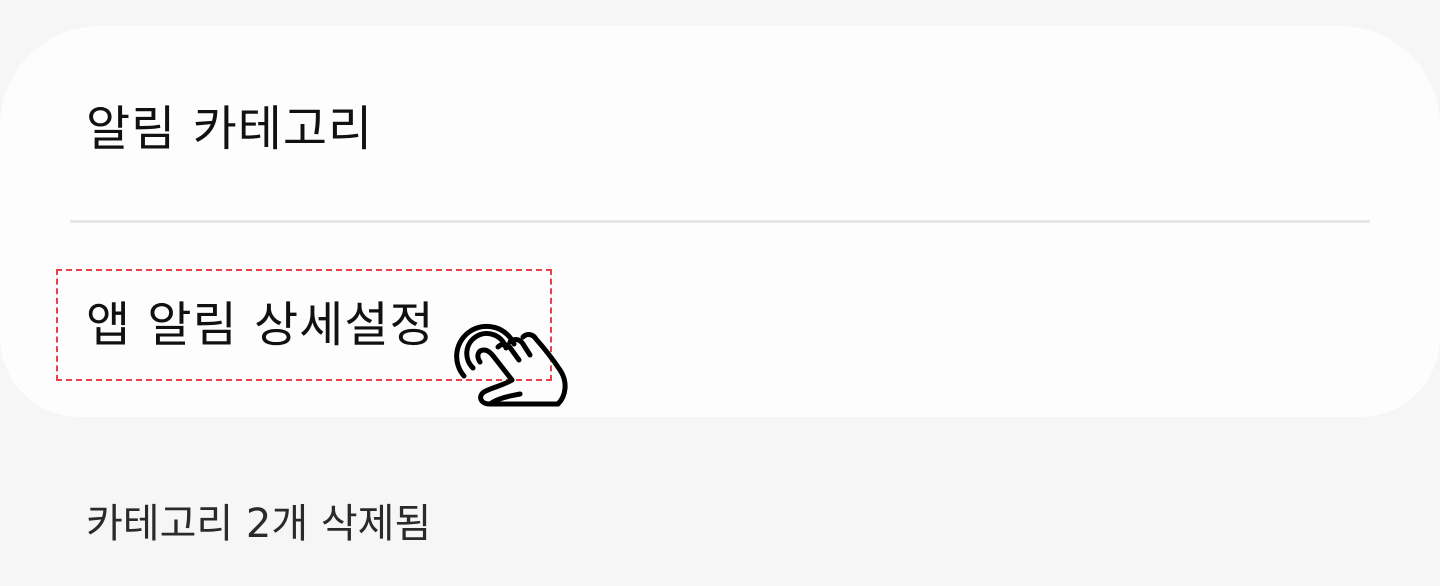  What do you see at coordinates (229, 129) in the screenshot?
I see `notification-categories-item: 알림 카테고리` at bounding box center [229, 129].